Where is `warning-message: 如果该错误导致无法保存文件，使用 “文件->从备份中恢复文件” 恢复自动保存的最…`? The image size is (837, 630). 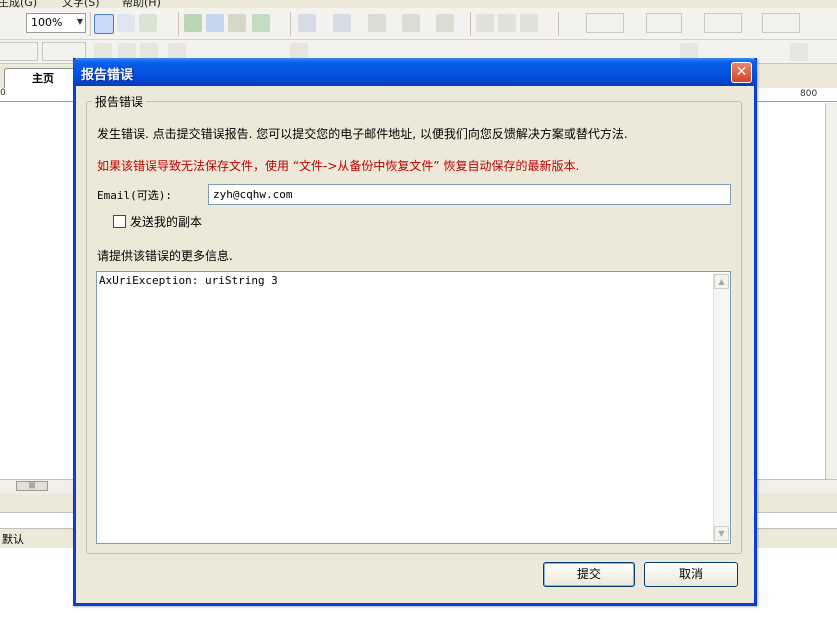 warning-message: 如果该错误导致无法保存文件，使用 “文件->从备份中恢复文件” 恢复自动保存的最… is located at coordinates (338, 166).